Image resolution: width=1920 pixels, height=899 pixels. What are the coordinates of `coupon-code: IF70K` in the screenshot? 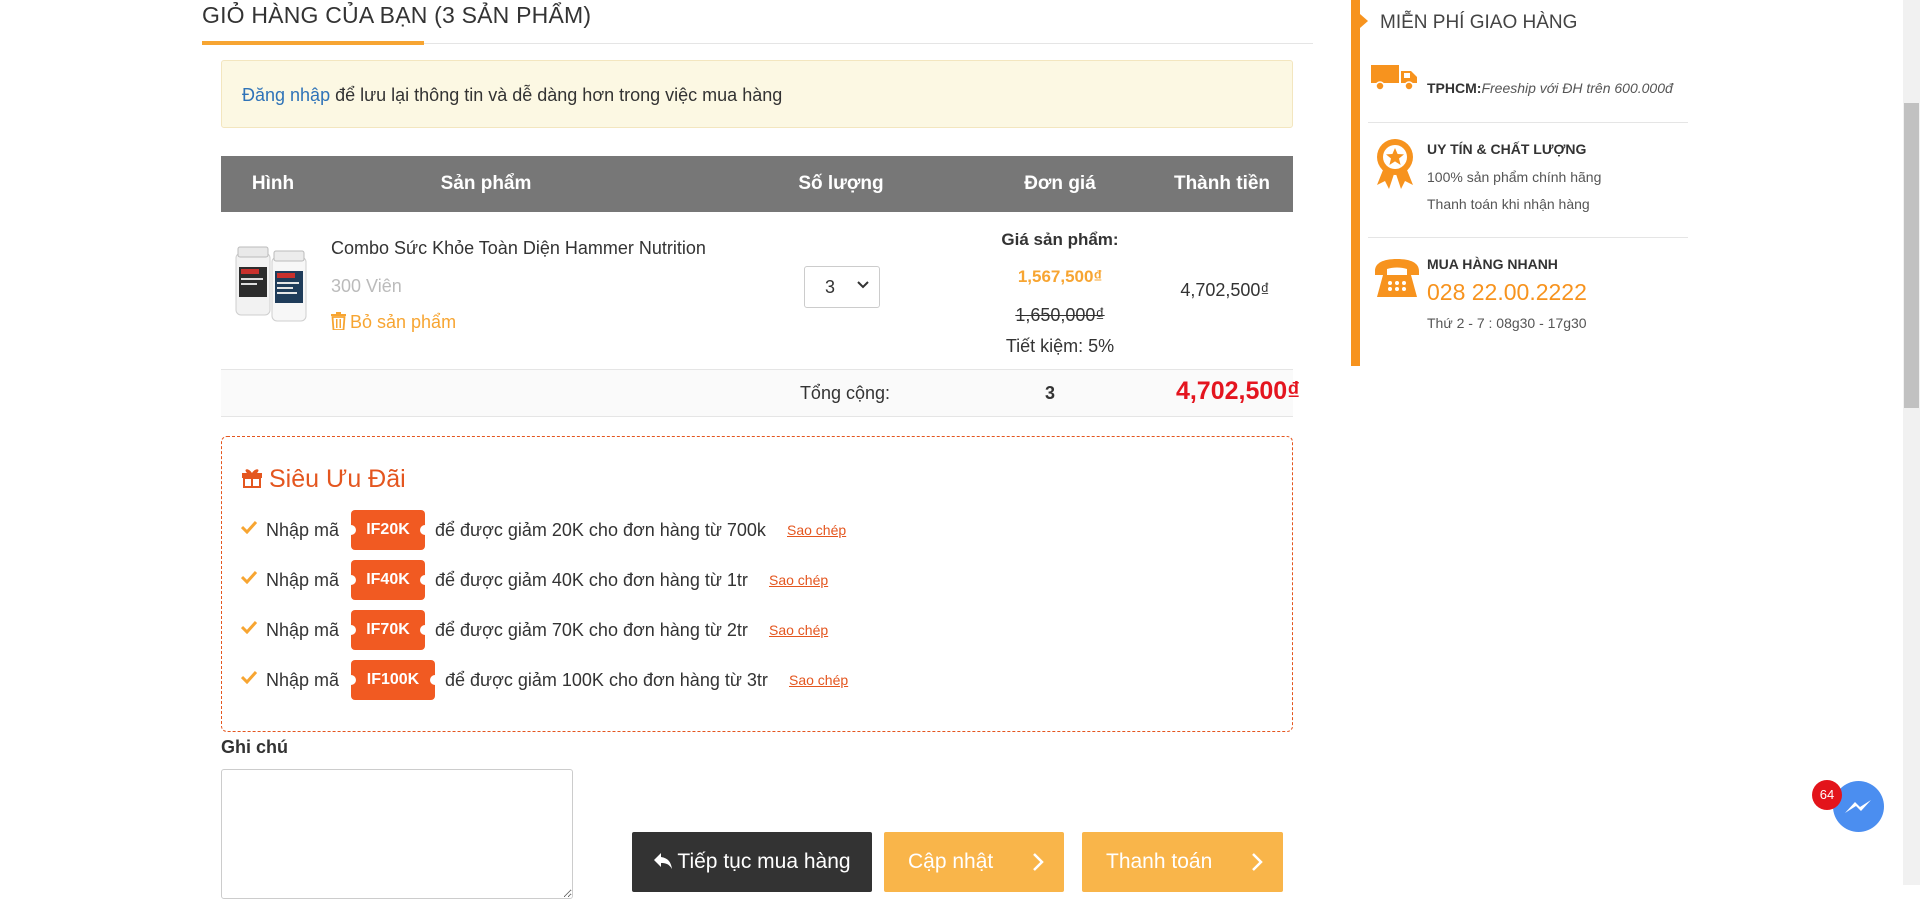 It's located at (388, 630).